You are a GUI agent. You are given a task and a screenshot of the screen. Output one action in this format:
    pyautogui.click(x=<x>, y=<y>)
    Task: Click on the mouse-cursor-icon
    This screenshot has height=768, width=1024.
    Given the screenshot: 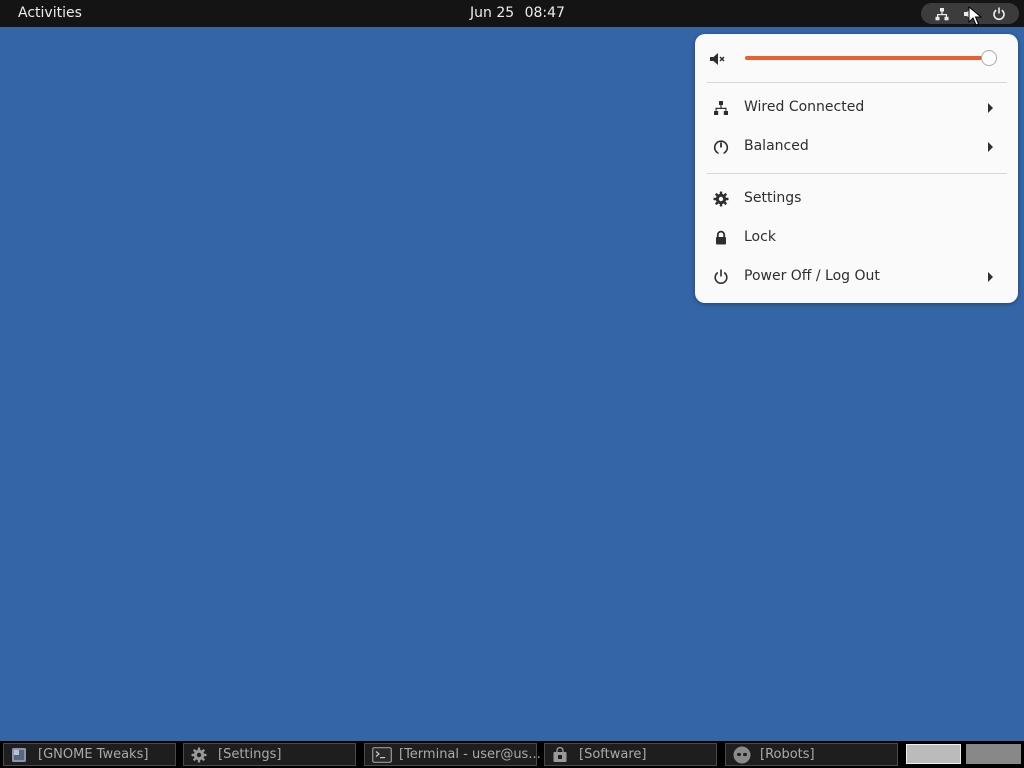 What is the action you would take?
    pyautogui.click(x=975, y=16)
    